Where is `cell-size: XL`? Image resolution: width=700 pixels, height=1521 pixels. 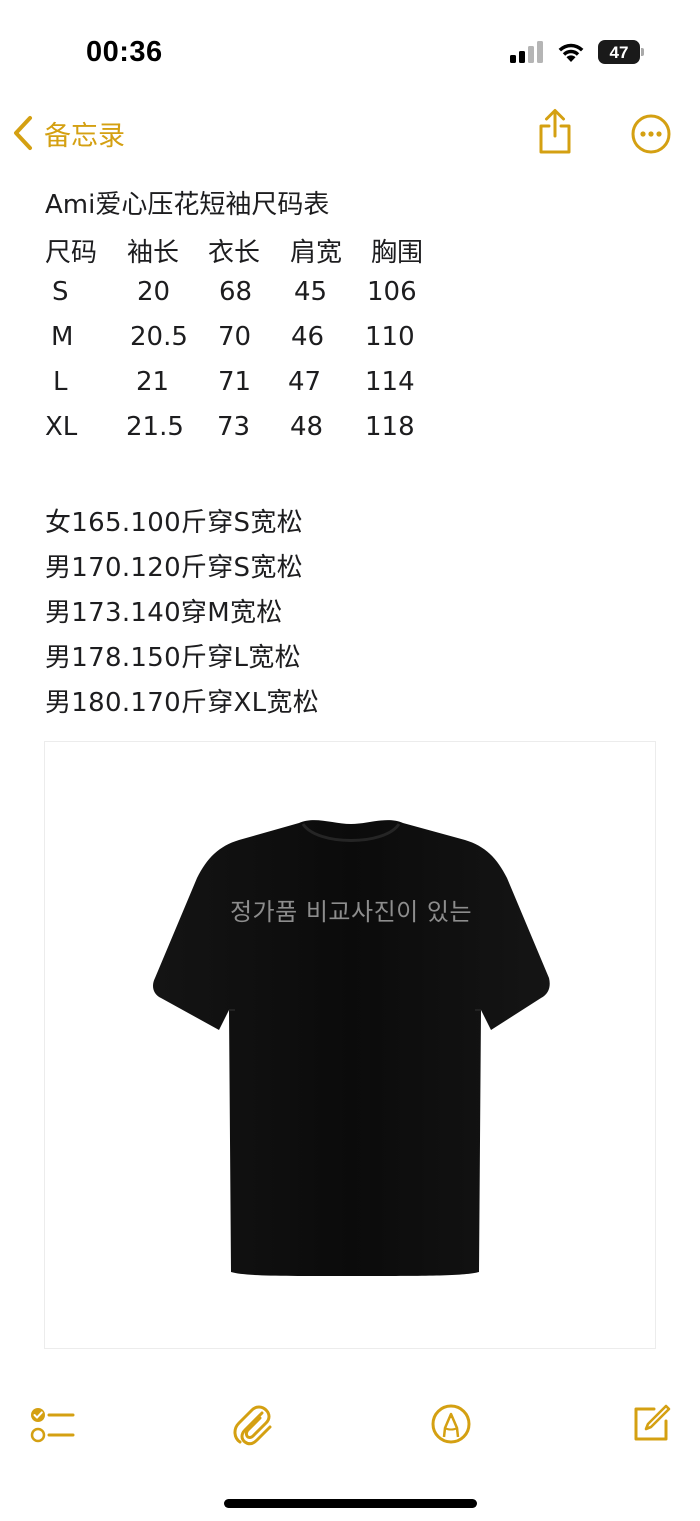 cell-size: XL is located at coordinates (61, 427).